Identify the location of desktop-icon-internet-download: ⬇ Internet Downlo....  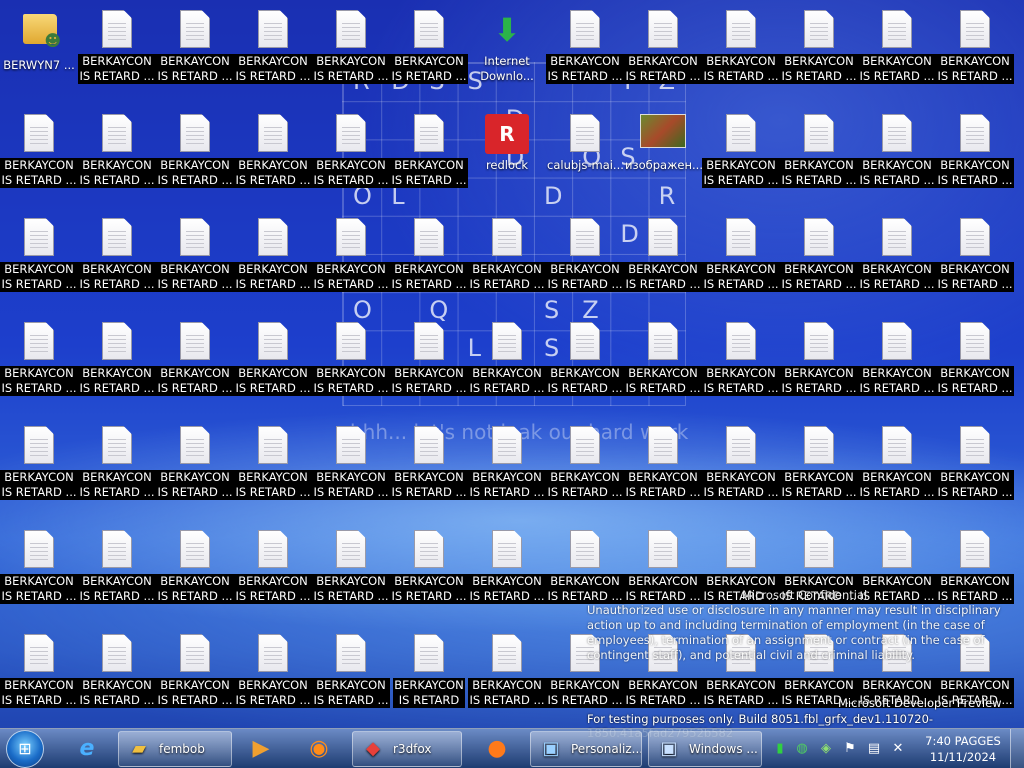
(507, 50).